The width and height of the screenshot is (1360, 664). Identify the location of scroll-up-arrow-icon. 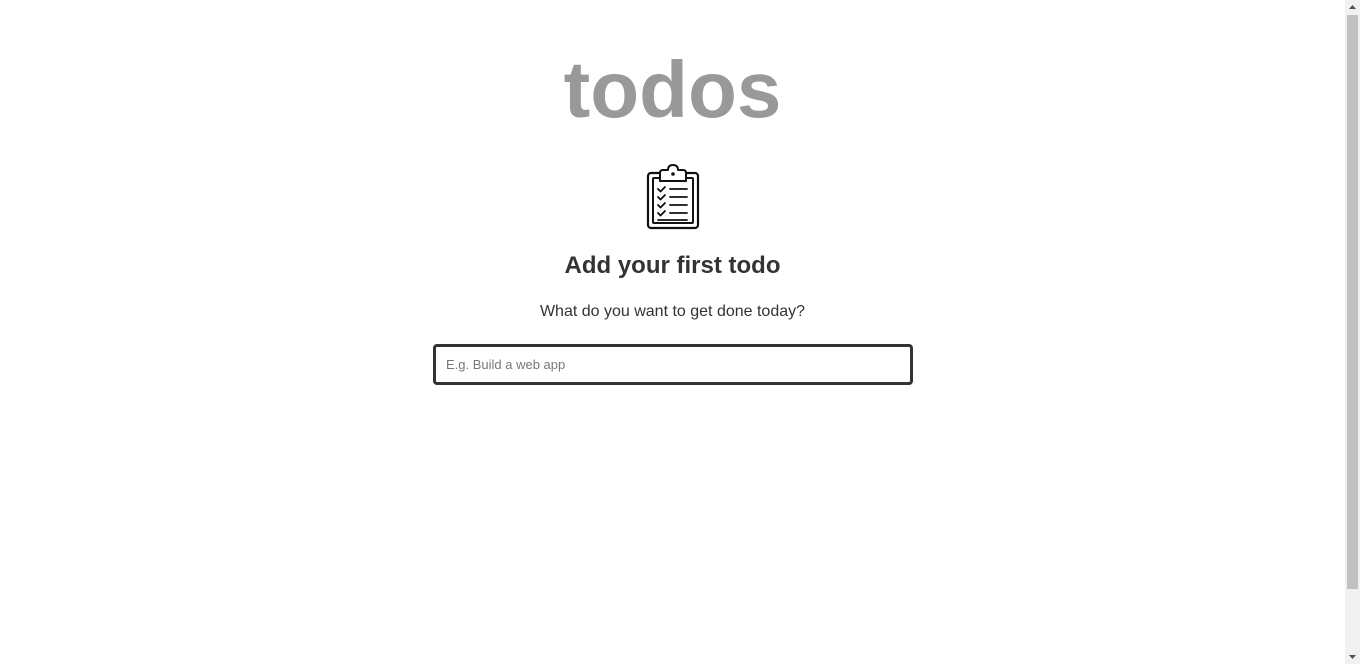
(1352, 7).